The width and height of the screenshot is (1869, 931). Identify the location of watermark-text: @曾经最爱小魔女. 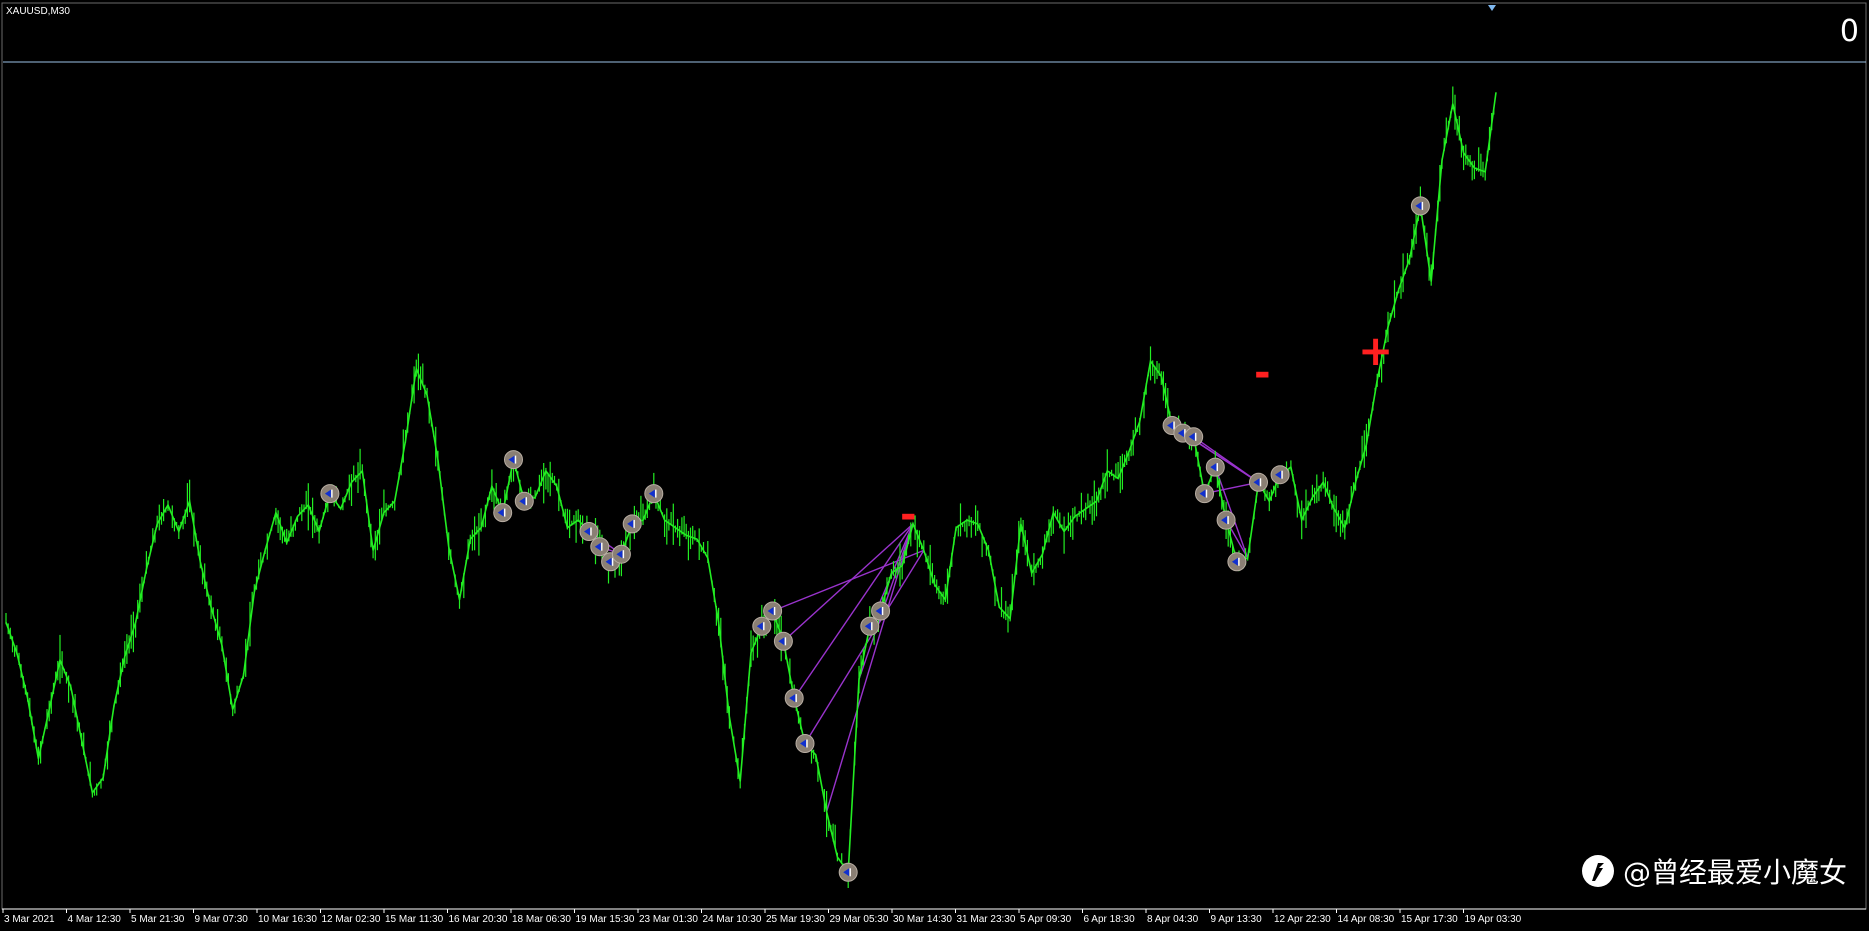
(1734, 872).